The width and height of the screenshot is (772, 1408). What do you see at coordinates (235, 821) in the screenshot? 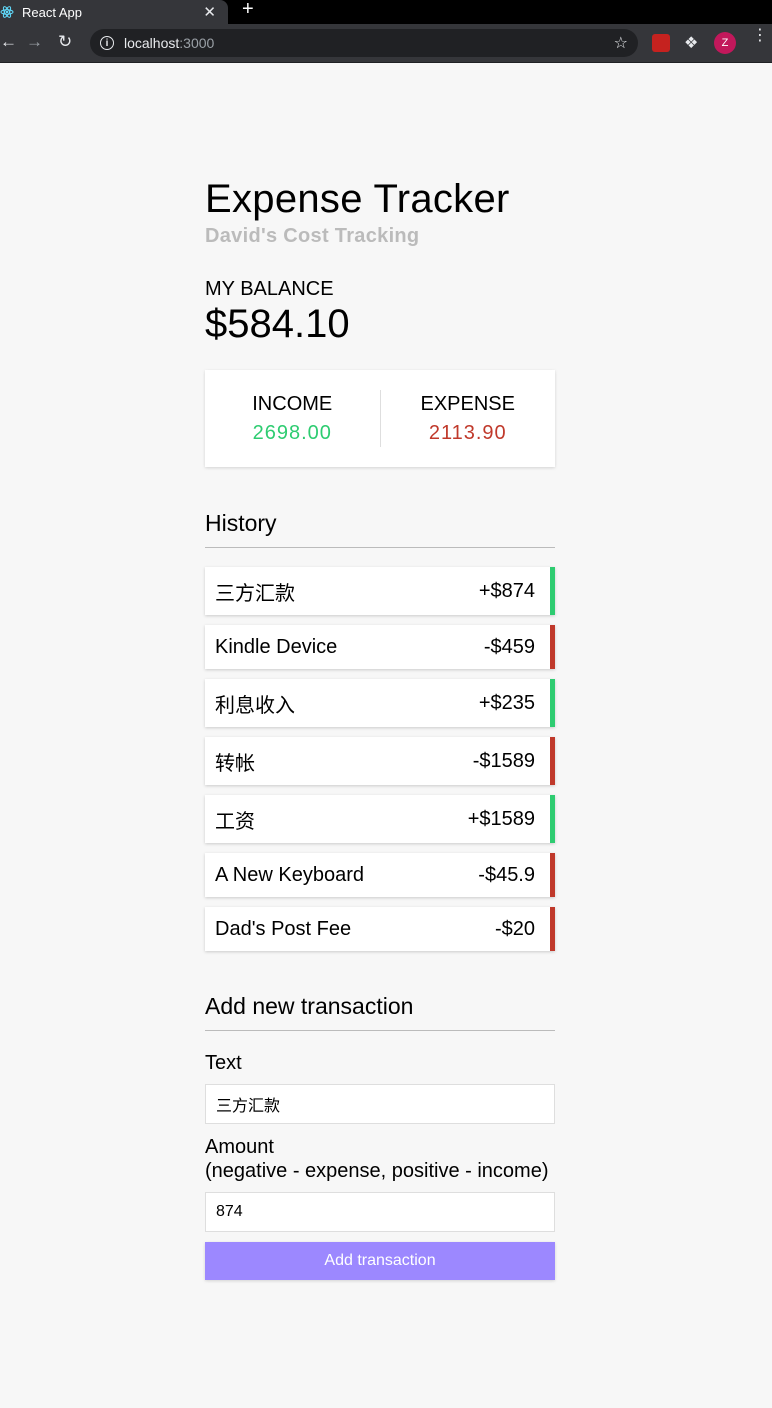
I see `transaction-text: 工资` at bounding box center [235, 821].